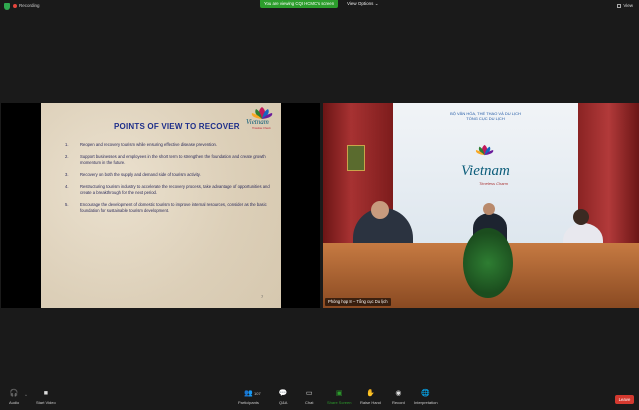 The height and width of the screenshot is (410, 639). I want to click on wall-painting, so click(356, 158).